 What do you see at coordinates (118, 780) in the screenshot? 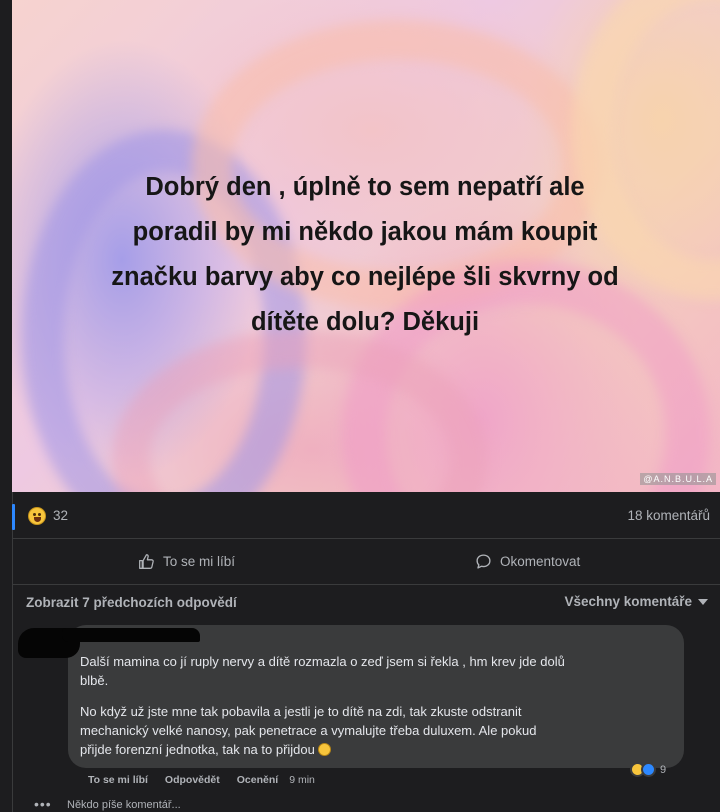
I see `comment-like-link: To se mi líbí` at bounding box center [118, 780].